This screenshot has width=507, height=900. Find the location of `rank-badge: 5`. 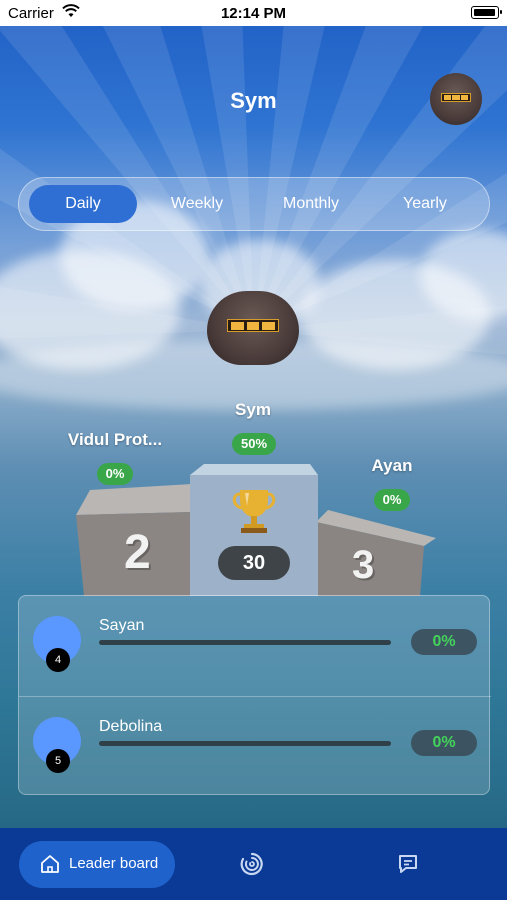

rank-badge: 5 is located at coordinates (58, 761).